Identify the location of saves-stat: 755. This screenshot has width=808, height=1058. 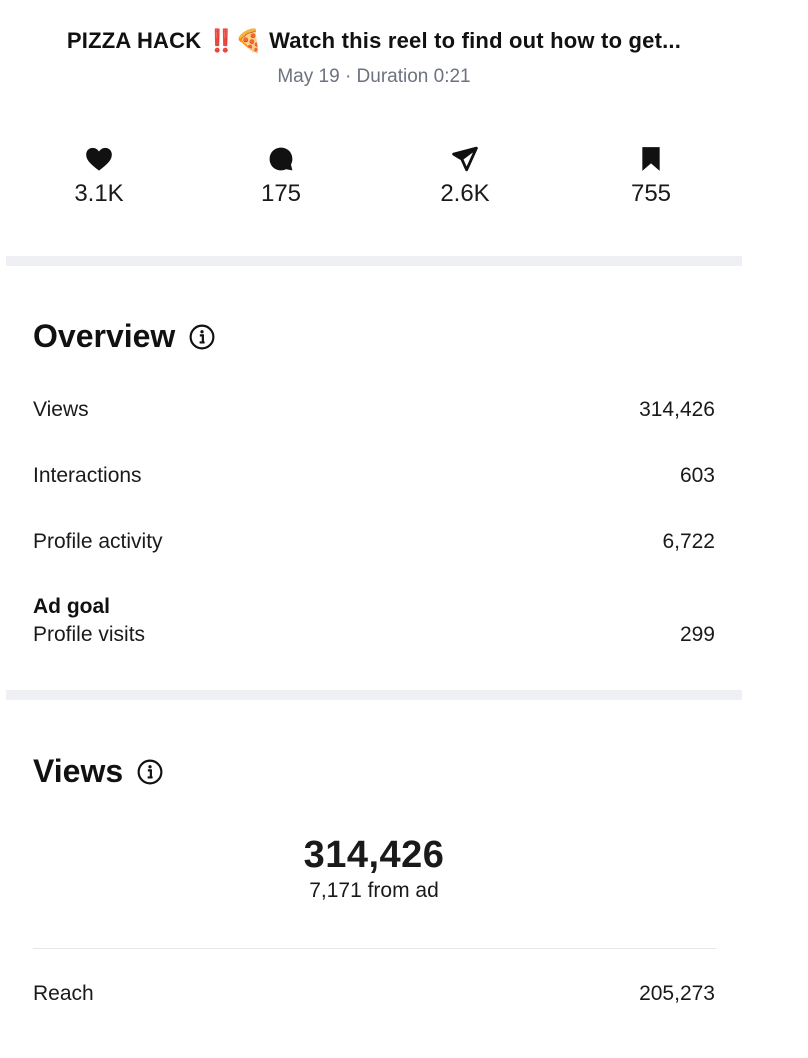
(651, 176).